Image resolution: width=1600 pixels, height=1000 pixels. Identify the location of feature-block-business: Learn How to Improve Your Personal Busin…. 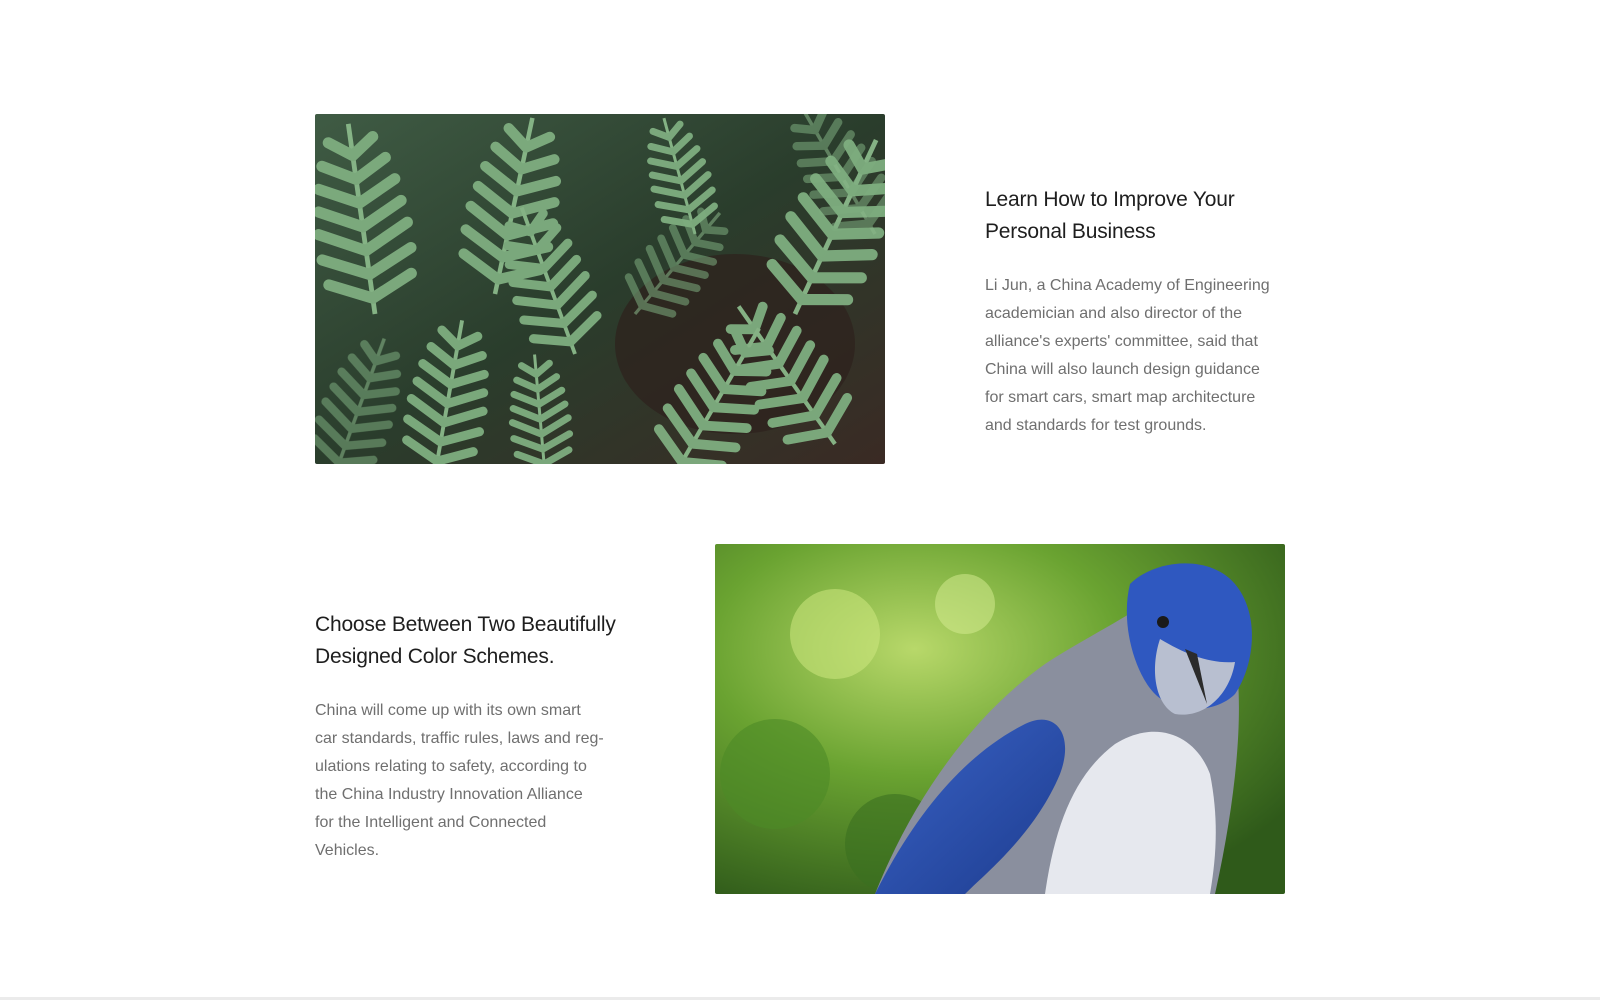
(1145, 312).